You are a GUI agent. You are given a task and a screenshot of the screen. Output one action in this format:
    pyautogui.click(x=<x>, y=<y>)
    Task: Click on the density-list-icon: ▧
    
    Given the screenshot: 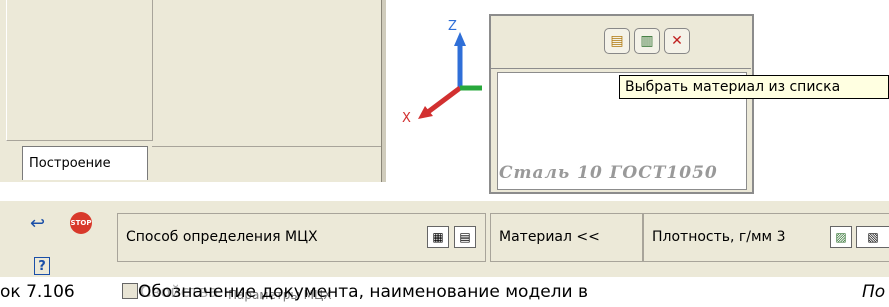 What is the action you would take?
    pyautogui.click(x=873, y=237)
    